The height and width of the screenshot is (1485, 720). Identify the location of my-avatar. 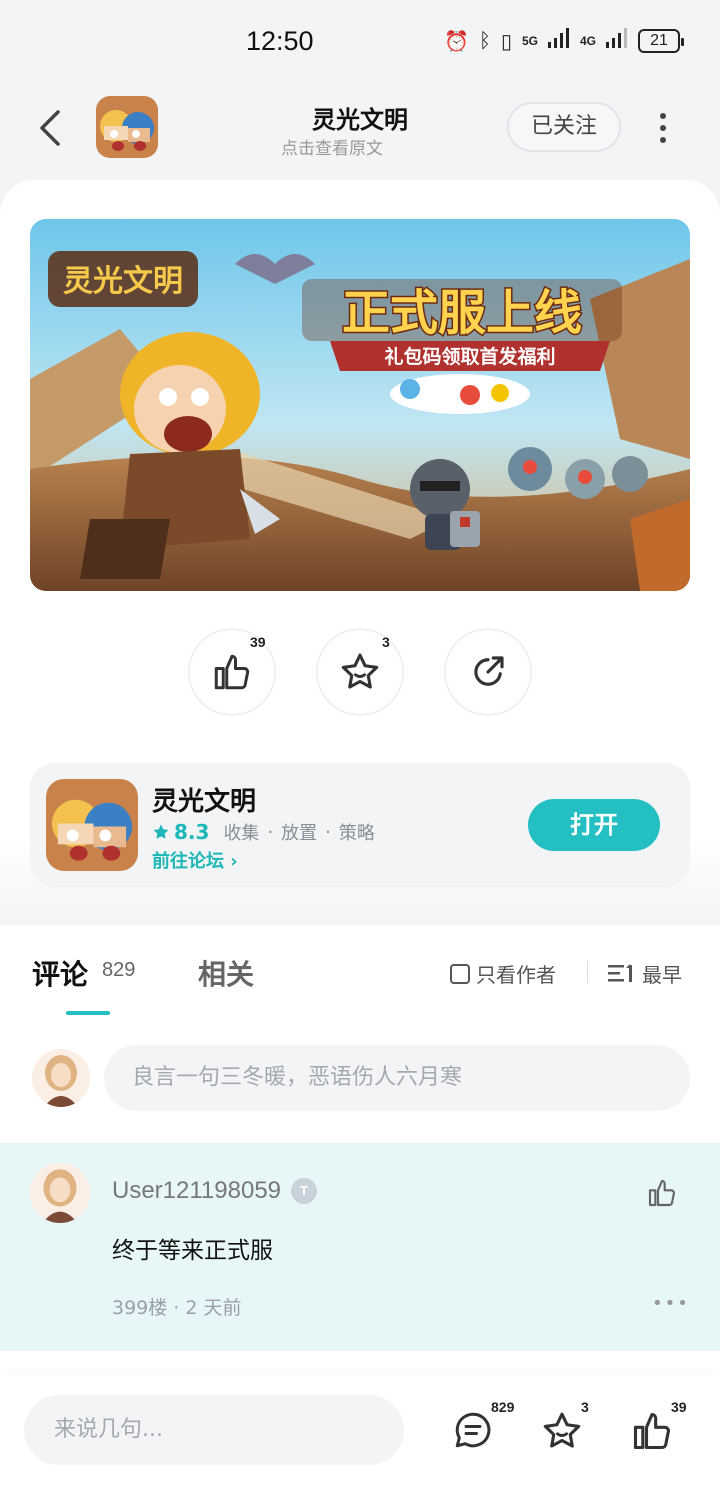
(61, 1078).